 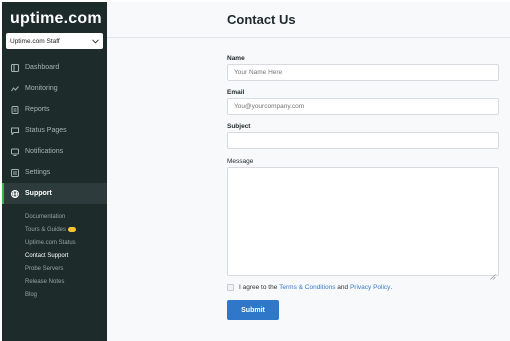 I want to click on sidebar-item-monitoring: Monitoring, so click(x=54, y=88).